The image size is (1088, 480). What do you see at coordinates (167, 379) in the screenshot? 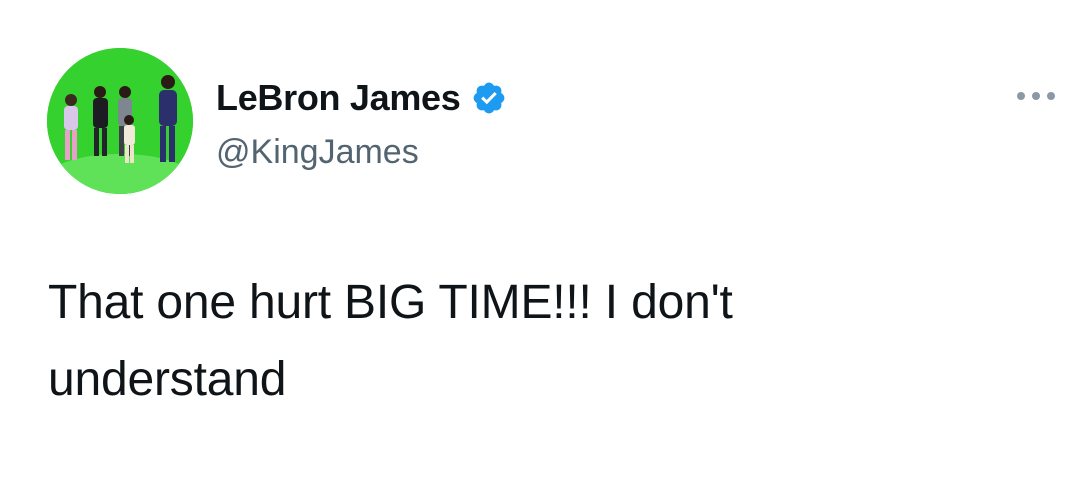
I see `tweet-text-line-2: understand` at bounding box center [167, 379].